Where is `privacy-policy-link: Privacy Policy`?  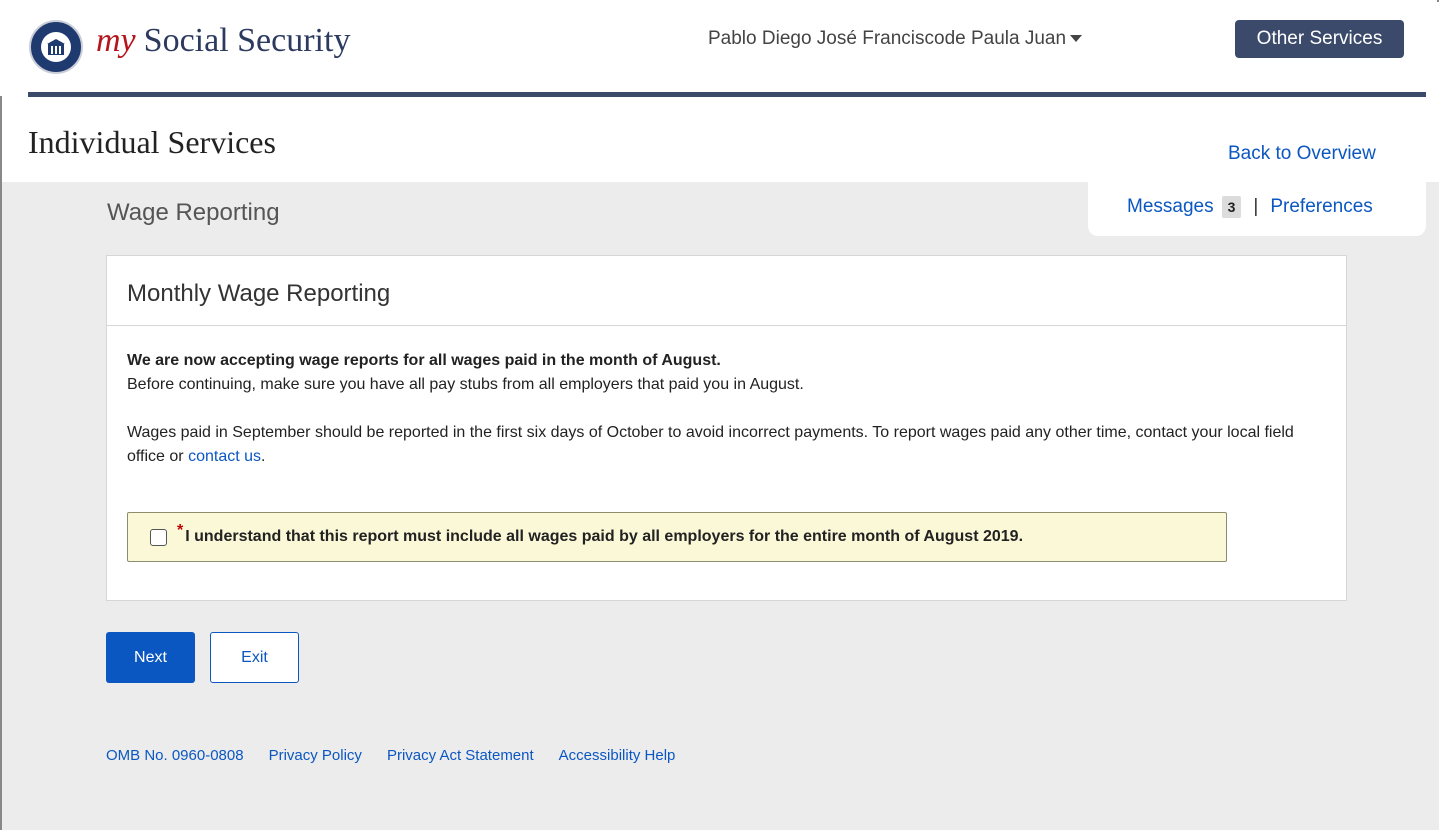 privacy-policy-link: Privacy Policy is located at coordinates (315, 755).